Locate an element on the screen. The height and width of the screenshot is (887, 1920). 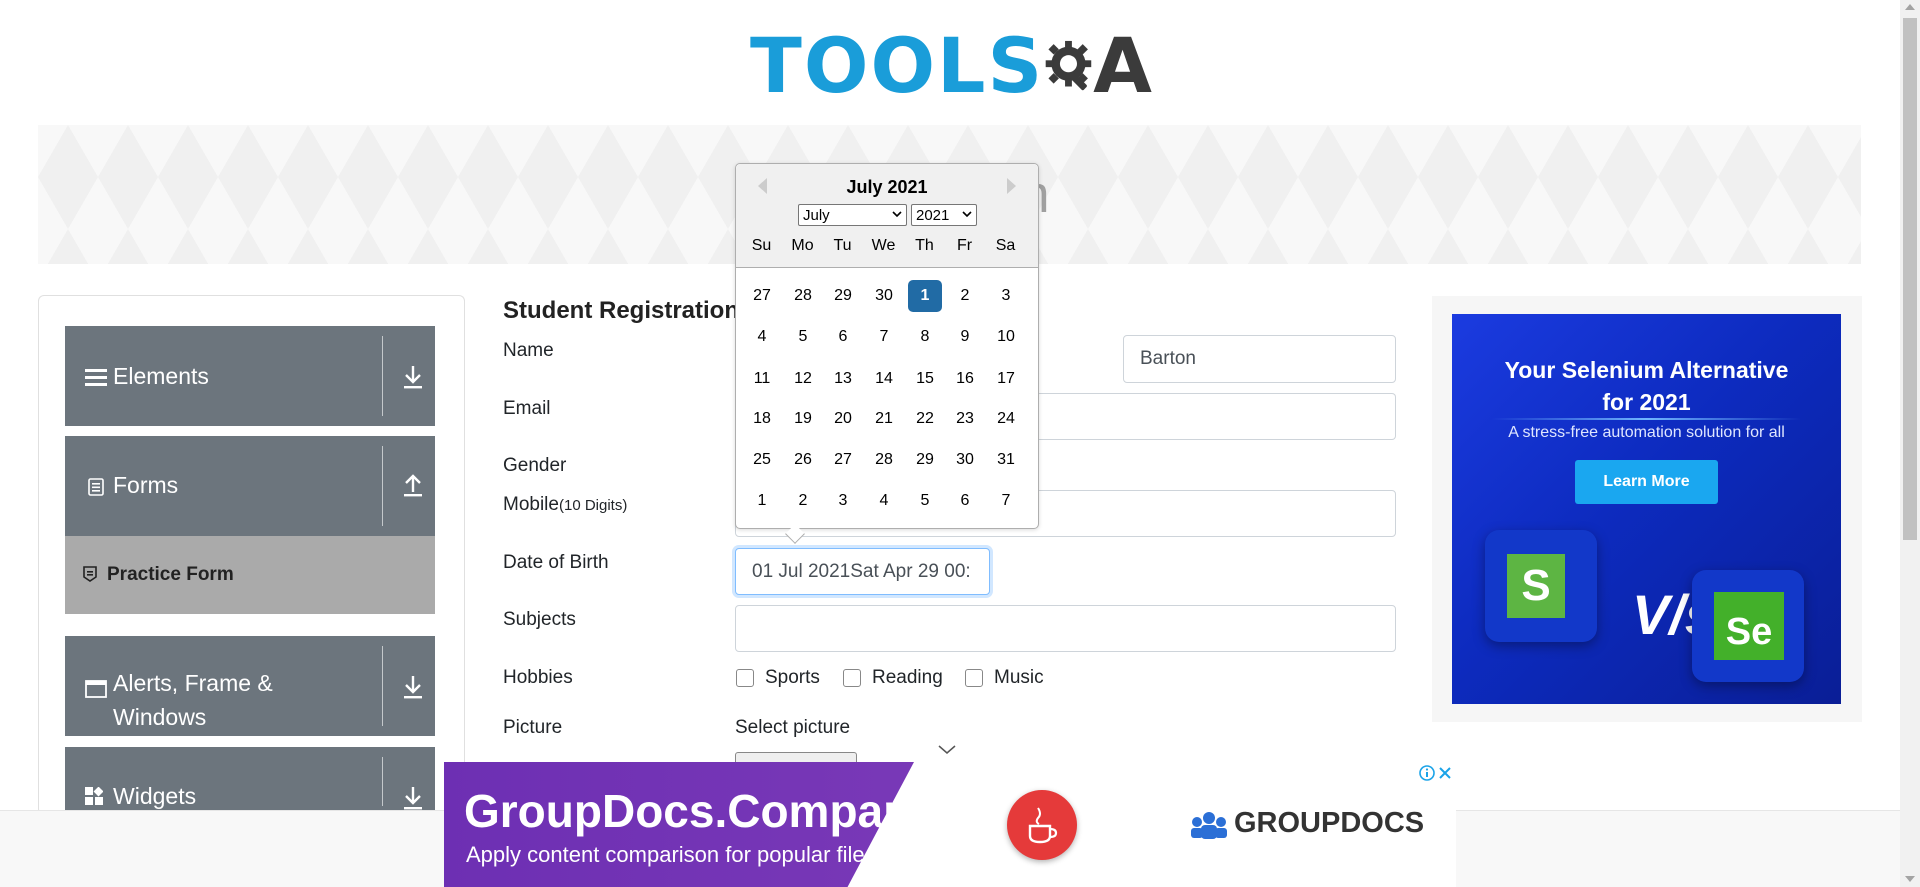
datepicker-day: 23 is located at coordinates (965, 419).